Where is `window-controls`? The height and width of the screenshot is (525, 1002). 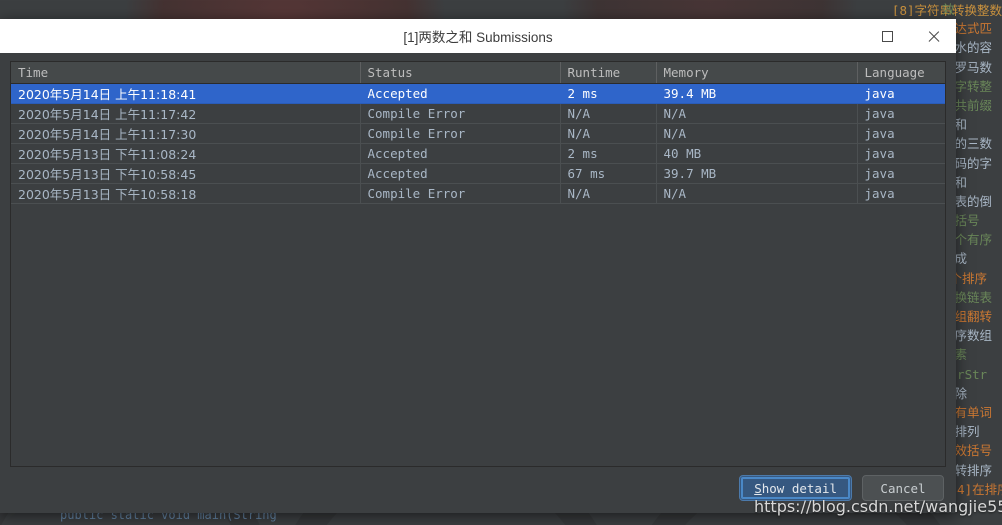 window-controls is located at coordinates (910, 36).